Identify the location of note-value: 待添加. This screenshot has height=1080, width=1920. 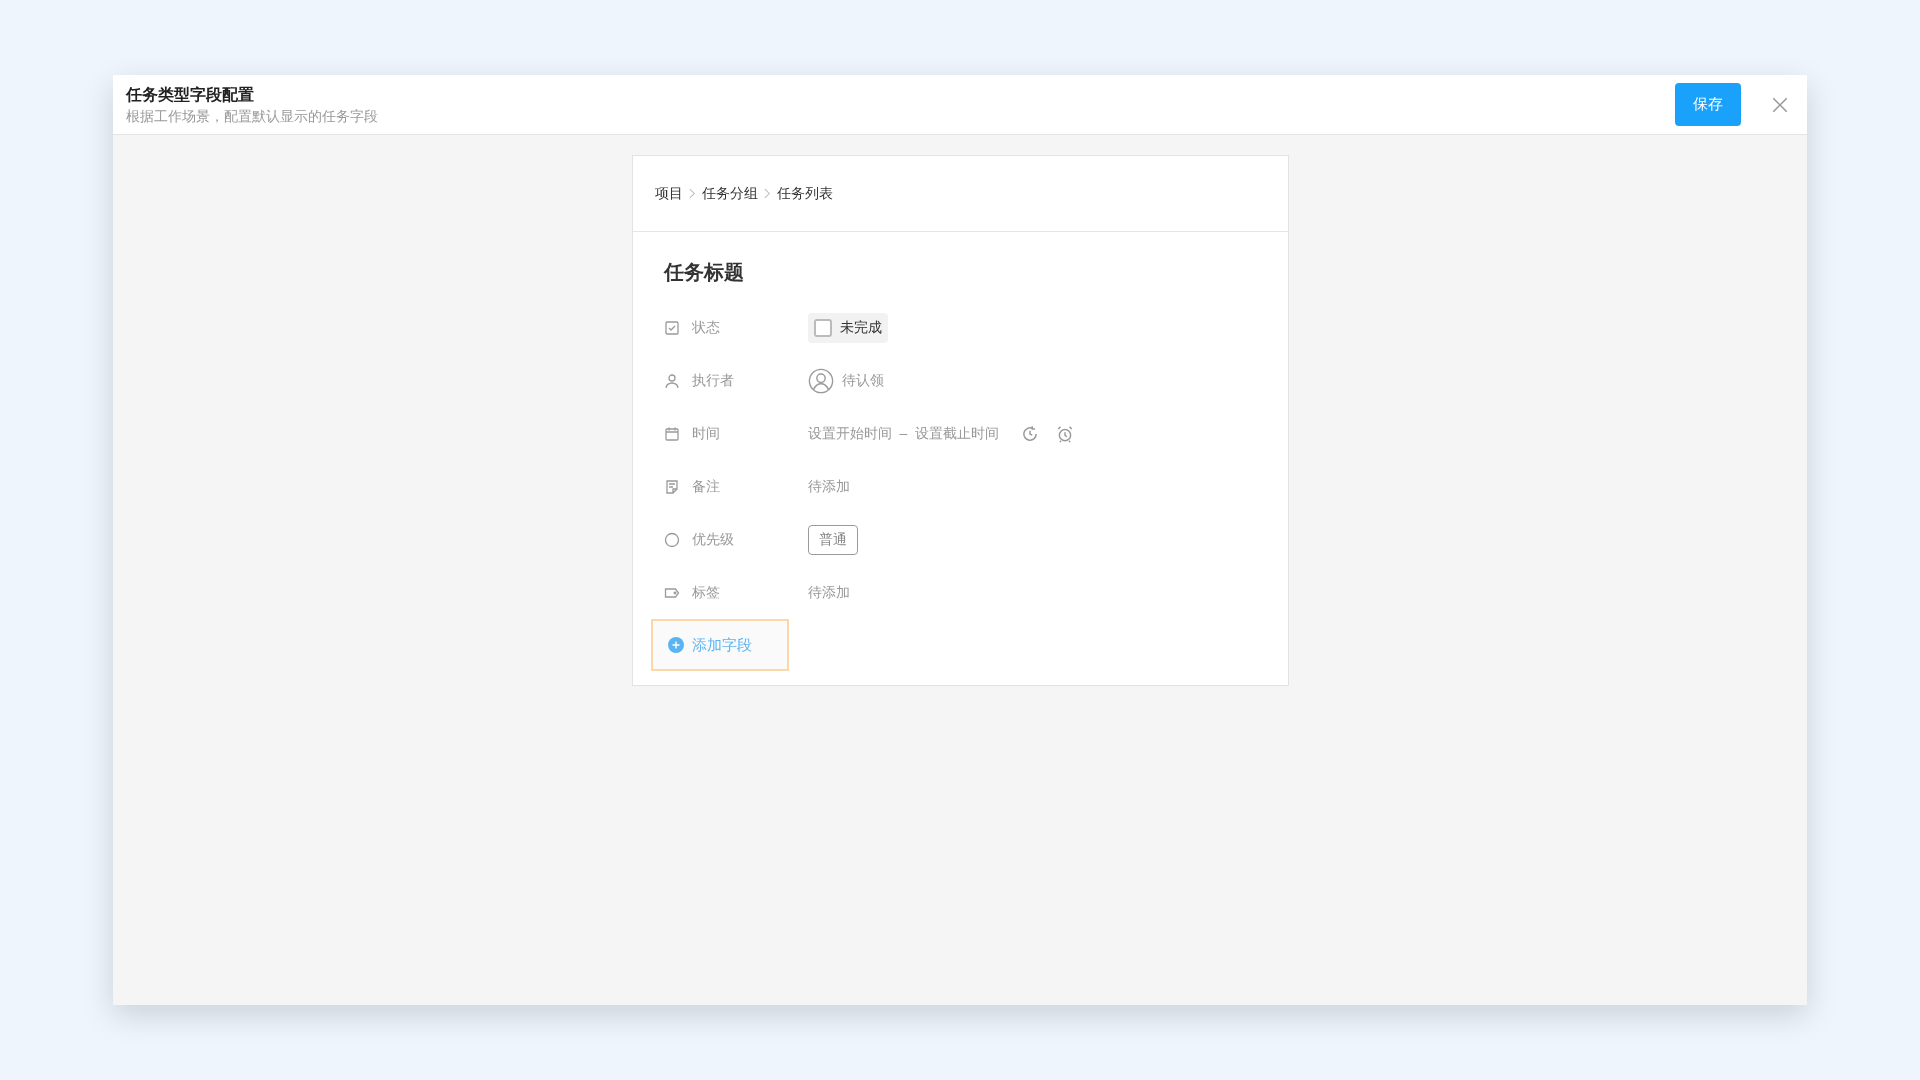
(828, 486).